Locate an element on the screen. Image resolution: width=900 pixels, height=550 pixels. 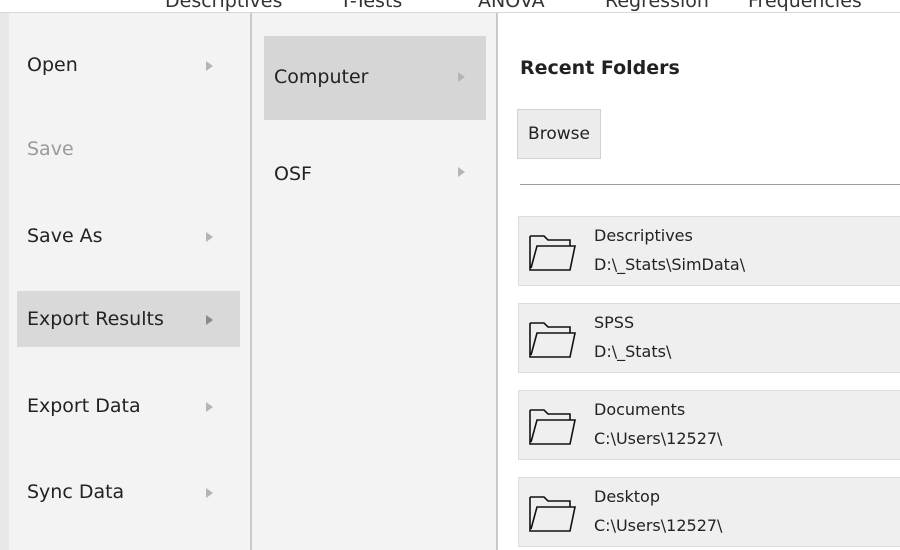
recent-folders-title: Recent Folders is located at coordinates (600, 68).